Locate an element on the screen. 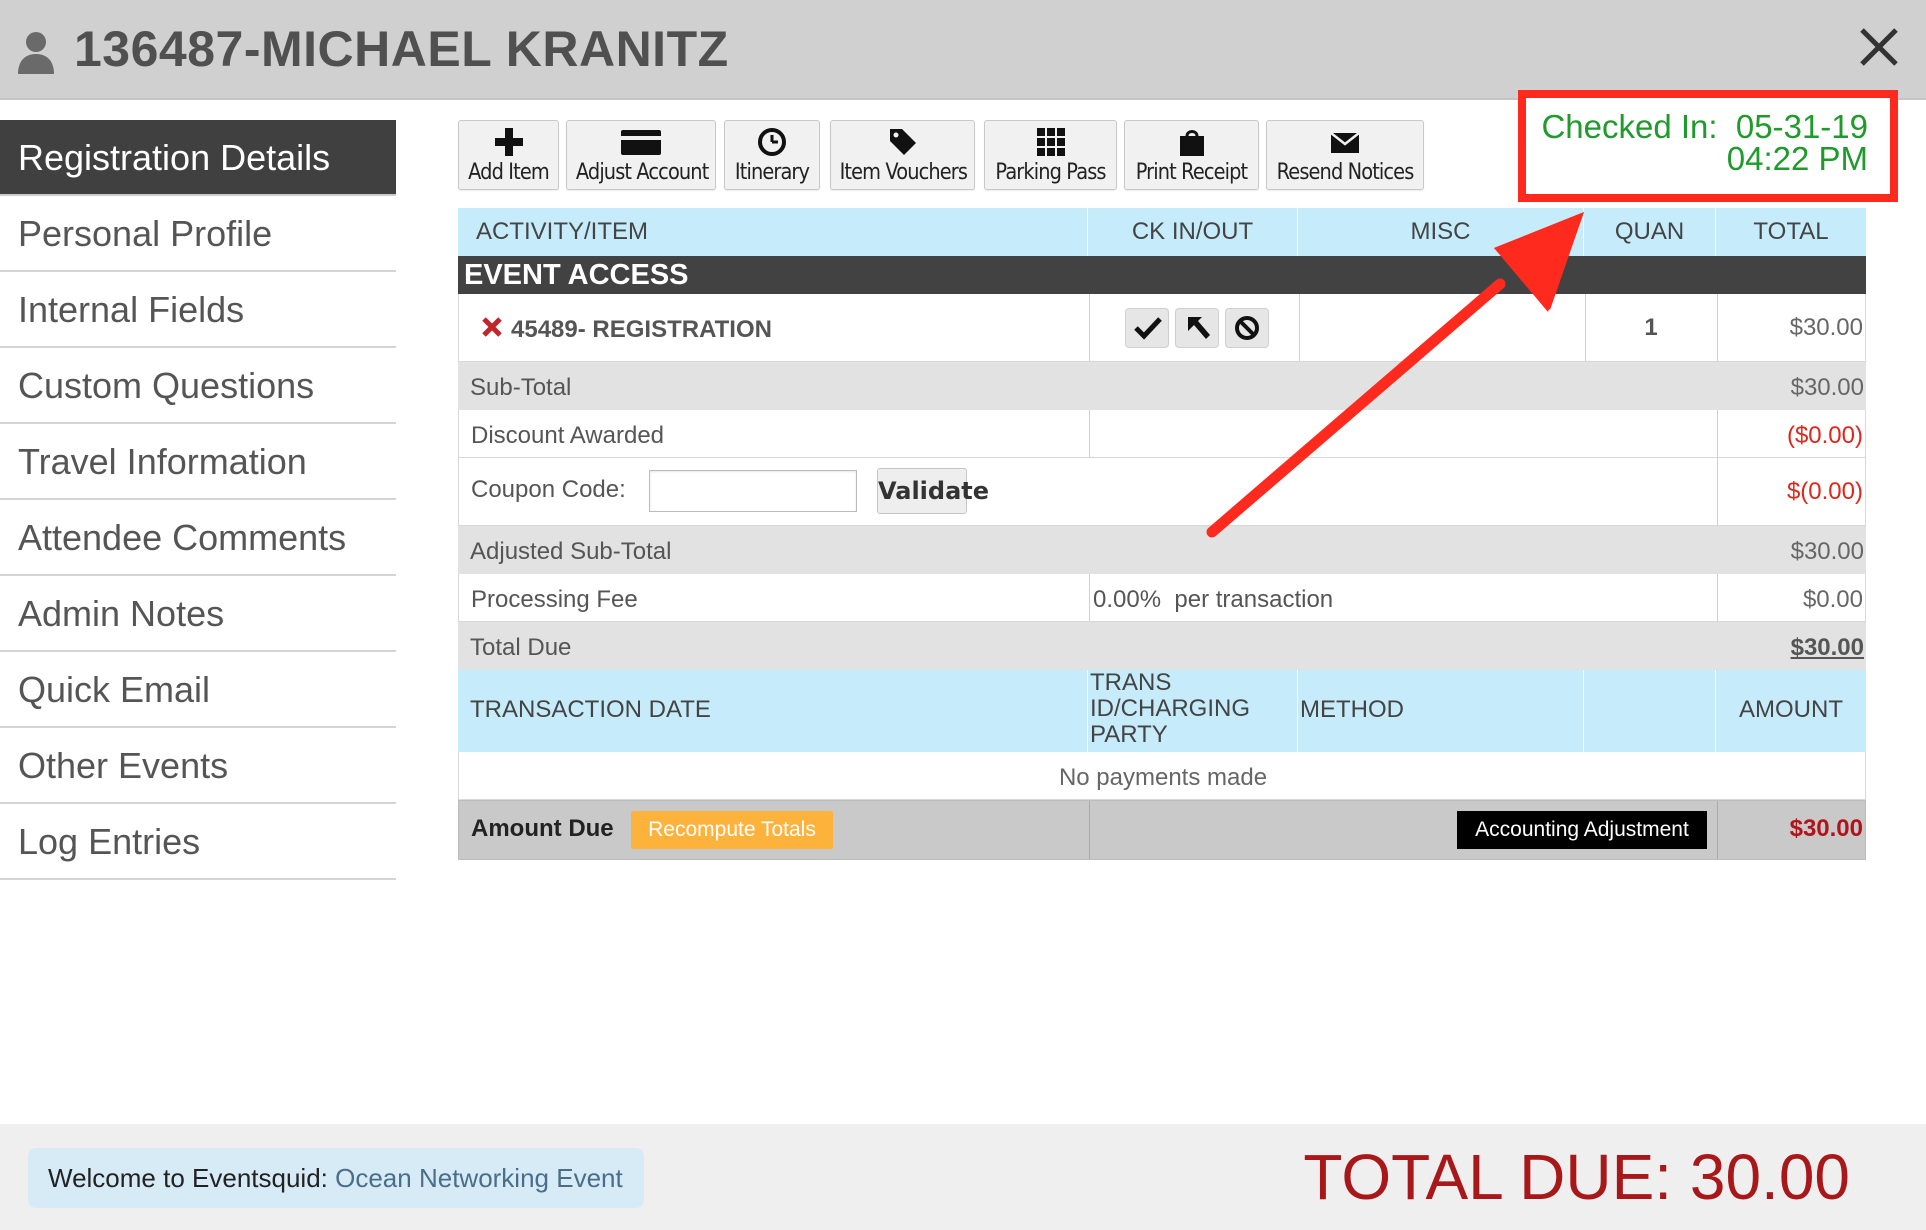  print-receipt-button: Print Receipt is located at coordinates (1191, 155).